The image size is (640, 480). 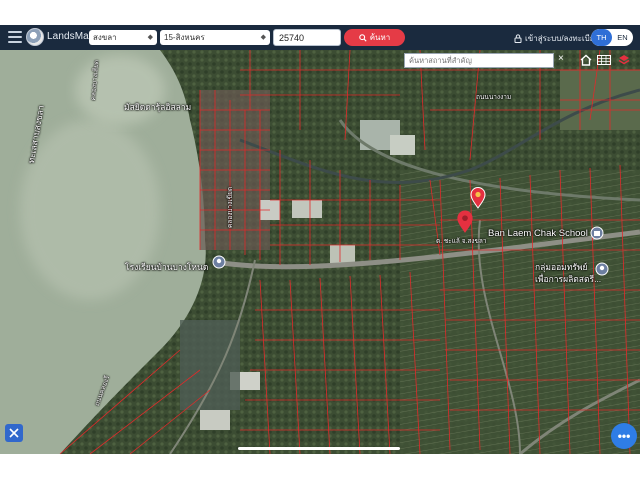 I want to click on school-building-icon, so click(x=597, y=233).